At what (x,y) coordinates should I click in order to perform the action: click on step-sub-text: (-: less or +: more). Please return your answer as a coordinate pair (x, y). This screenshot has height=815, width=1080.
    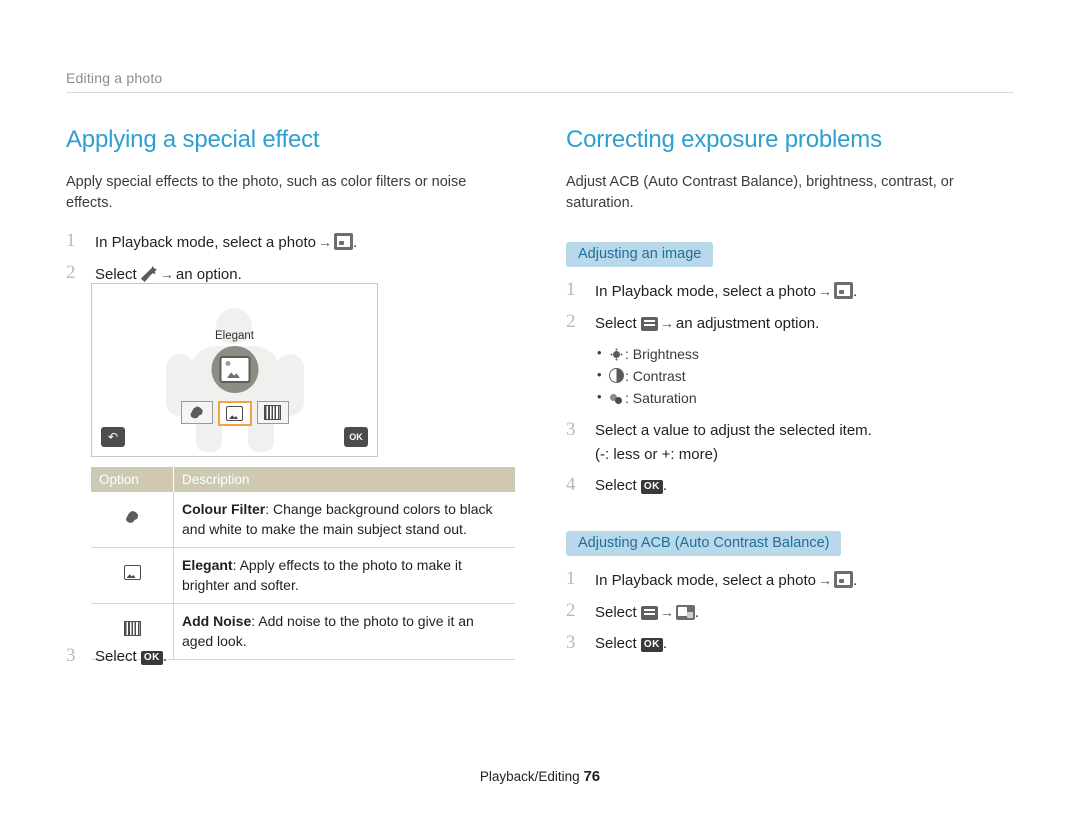
    Looking at the image, I should click on (656, 454).